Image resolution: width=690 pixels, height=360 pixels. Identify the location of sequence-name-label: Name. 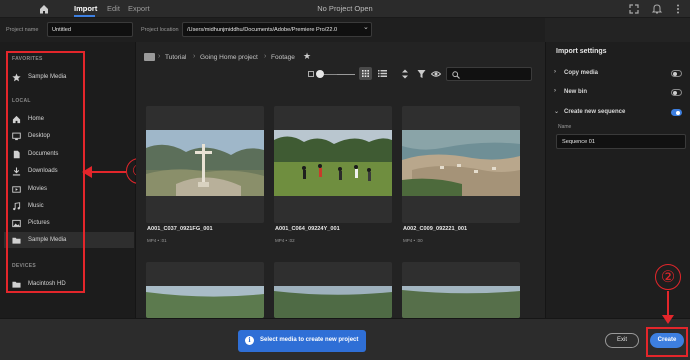
(565, 127).